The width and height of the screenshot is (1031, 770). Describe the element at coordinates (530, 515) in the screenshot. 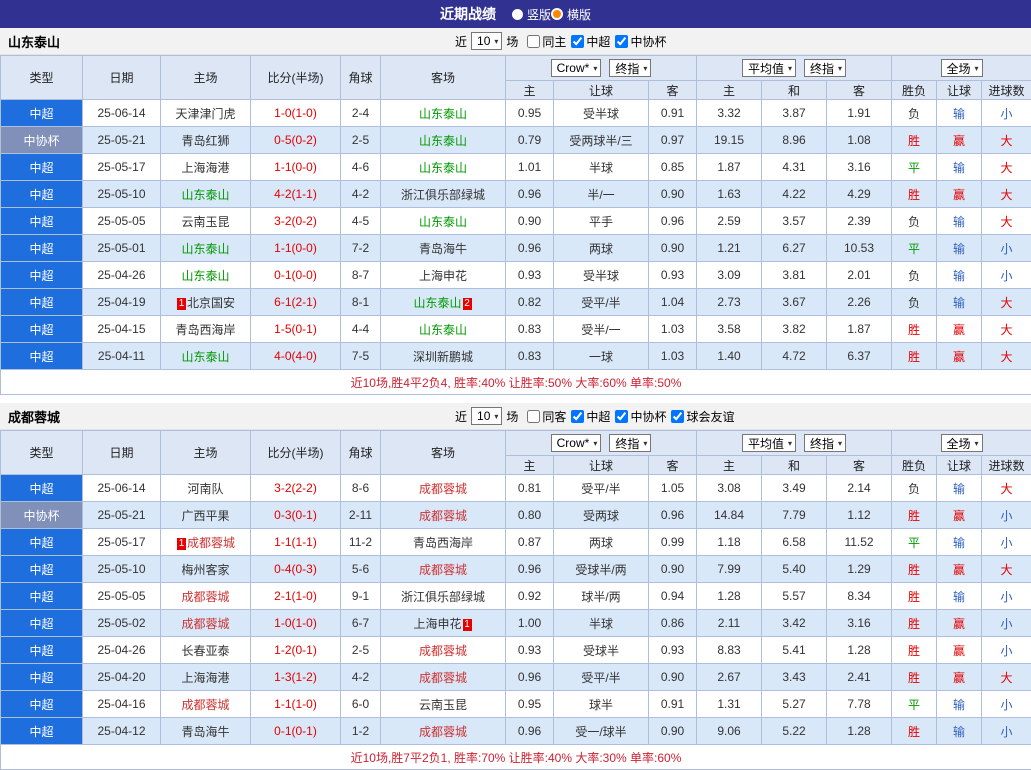

I see `crow-home-odds: 0.80` at that location.